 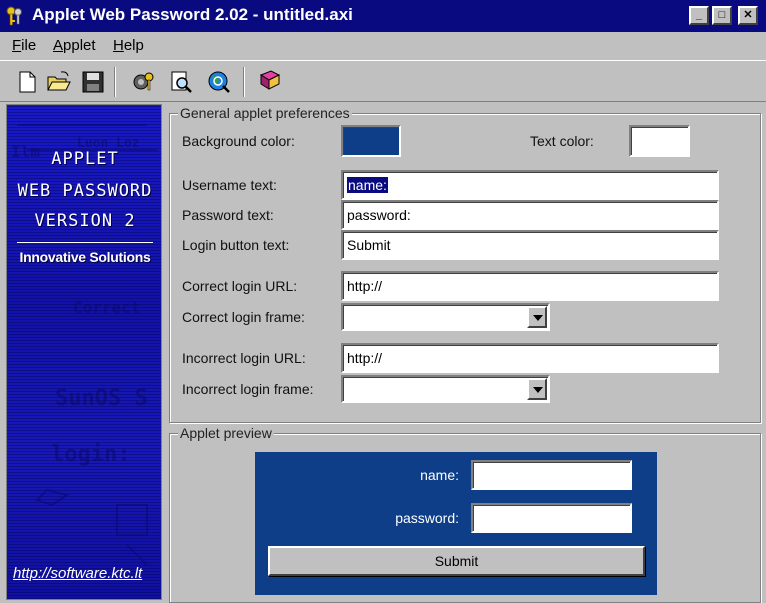 What do you see at coordinates (106, 307) in the screenshot?
I see `svg-text: Correct` at bounding box center [106, 307].